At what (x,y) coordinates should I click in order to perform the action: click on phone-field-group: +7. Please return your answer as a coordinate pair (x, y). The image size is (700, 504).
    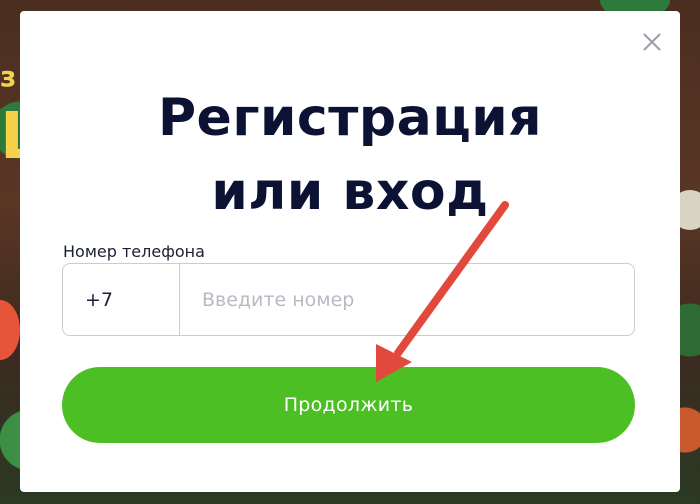
    Looking at the image, I should click on (348, 299).